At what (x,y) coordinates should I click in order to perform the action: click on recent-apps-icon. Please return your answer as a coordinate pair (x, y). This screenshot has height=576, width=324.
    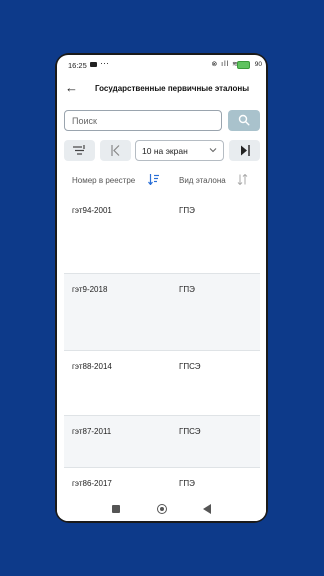
    Looking at the image, I should click on (116, 509).